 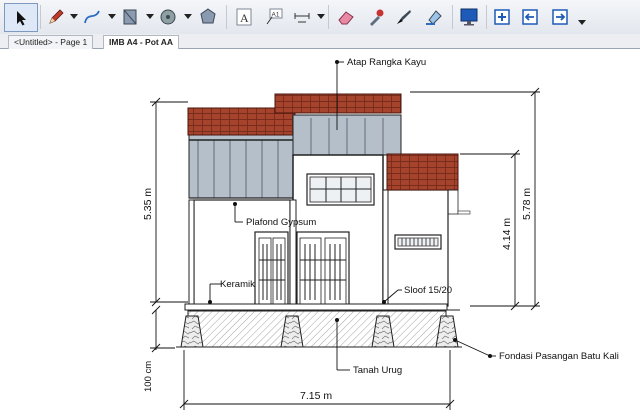 I want to click on tab-untitled-page-1: <Untitled> - Page 1, so click(x=51, y=42).